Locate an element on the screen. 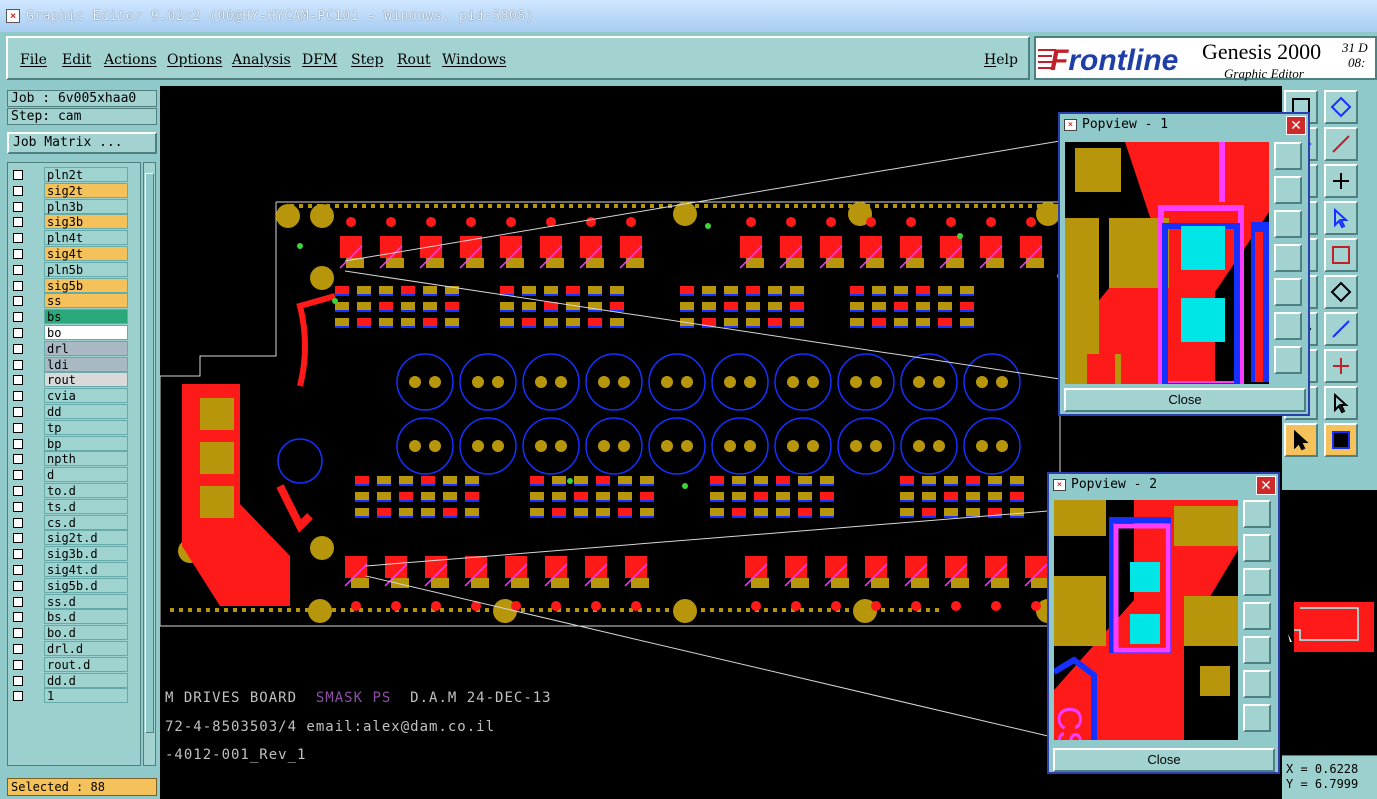  popview-2-close-button: Close is located at coordinates (1164, 760).